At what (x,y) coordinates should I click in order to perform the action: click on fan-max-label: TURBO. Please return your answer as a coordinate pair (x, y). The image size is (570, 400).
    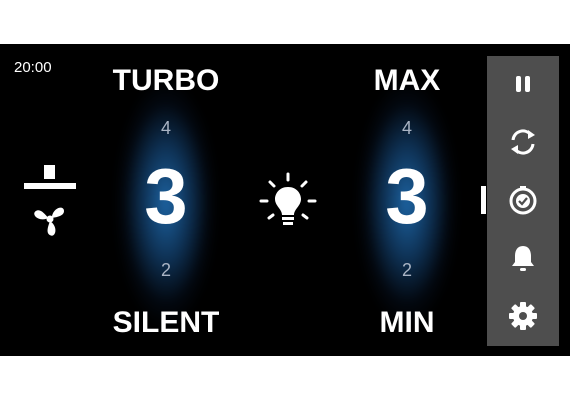
    Looking at the image, I should click on (166, 80).